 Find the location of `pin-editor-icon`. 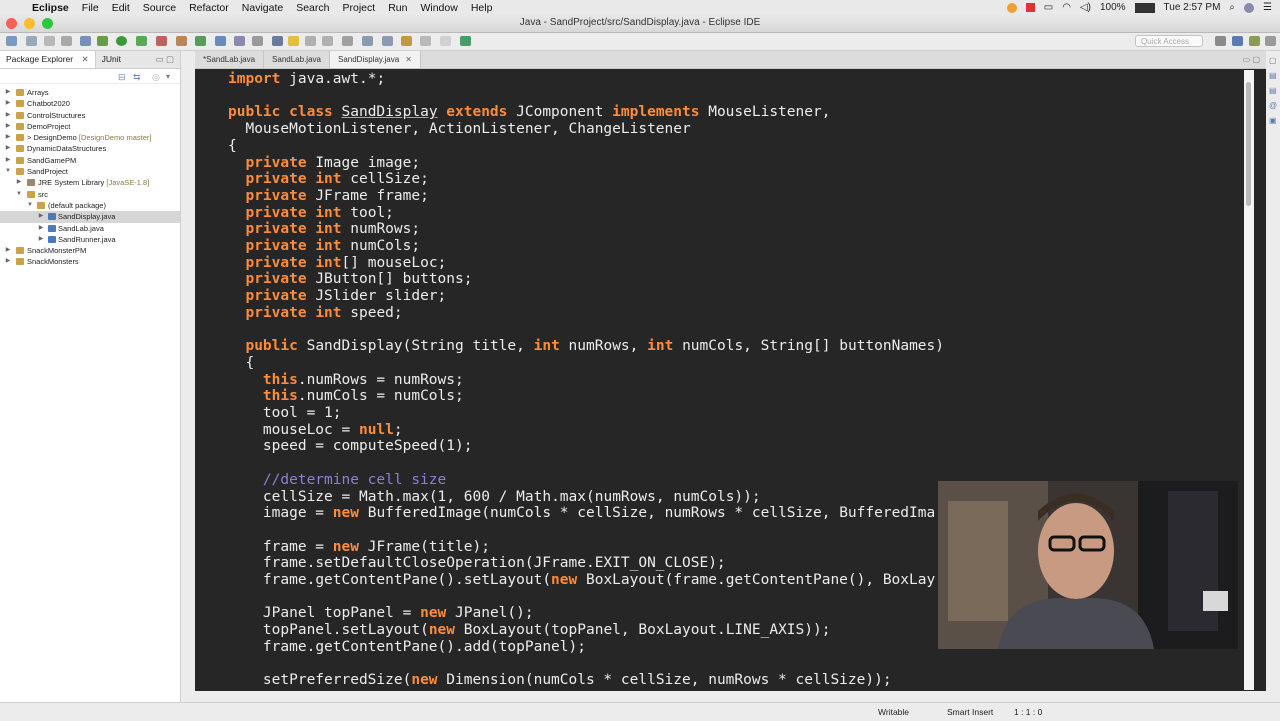

pin-editor-icon is located at coordinates (465, 41).